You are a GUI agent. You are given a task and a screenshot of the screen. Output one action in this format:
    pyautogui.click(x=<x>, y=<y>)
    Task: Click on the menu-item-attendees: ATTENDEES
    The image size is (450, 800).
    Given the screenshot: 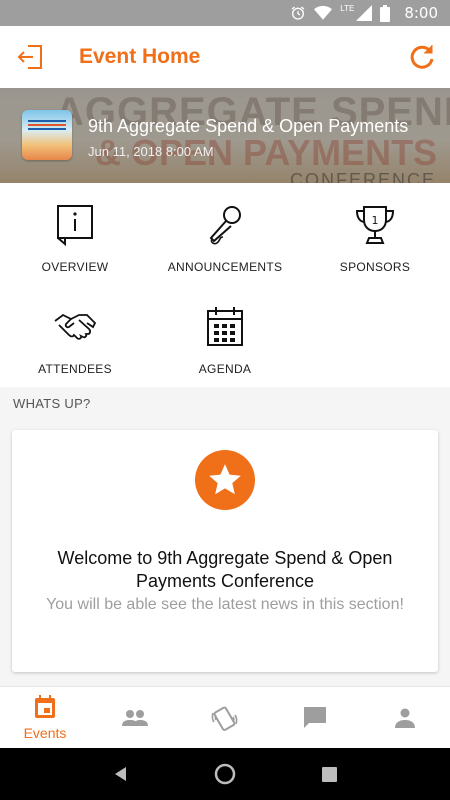 What is the action you would take?
    pyautogui.click(x=75, y=335)
    